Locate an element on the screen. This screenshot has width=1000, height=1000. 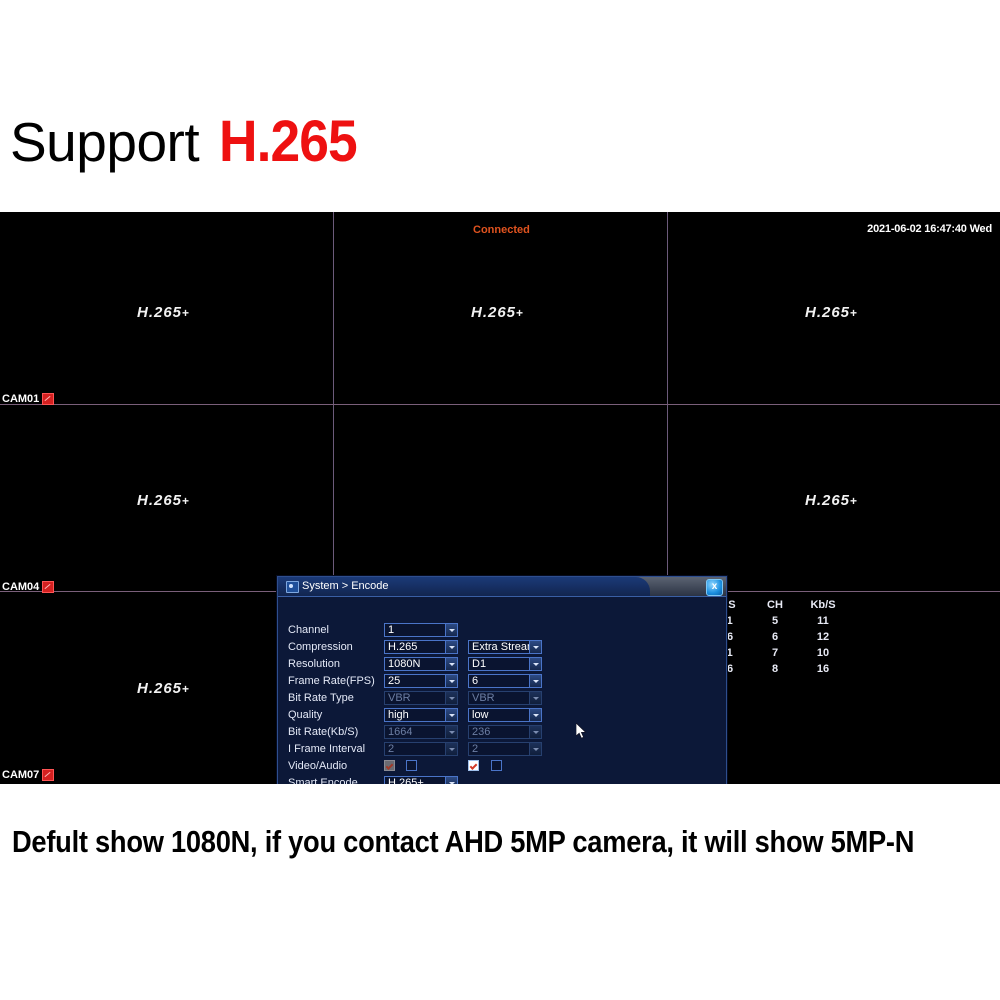
label-channel: Channel is located at coordinates (308, 630).